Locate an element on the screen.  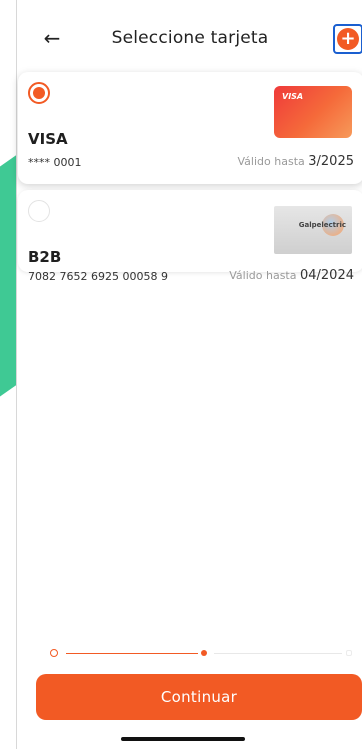
plus-circle-icon: + is located at coordinates (348, 39).